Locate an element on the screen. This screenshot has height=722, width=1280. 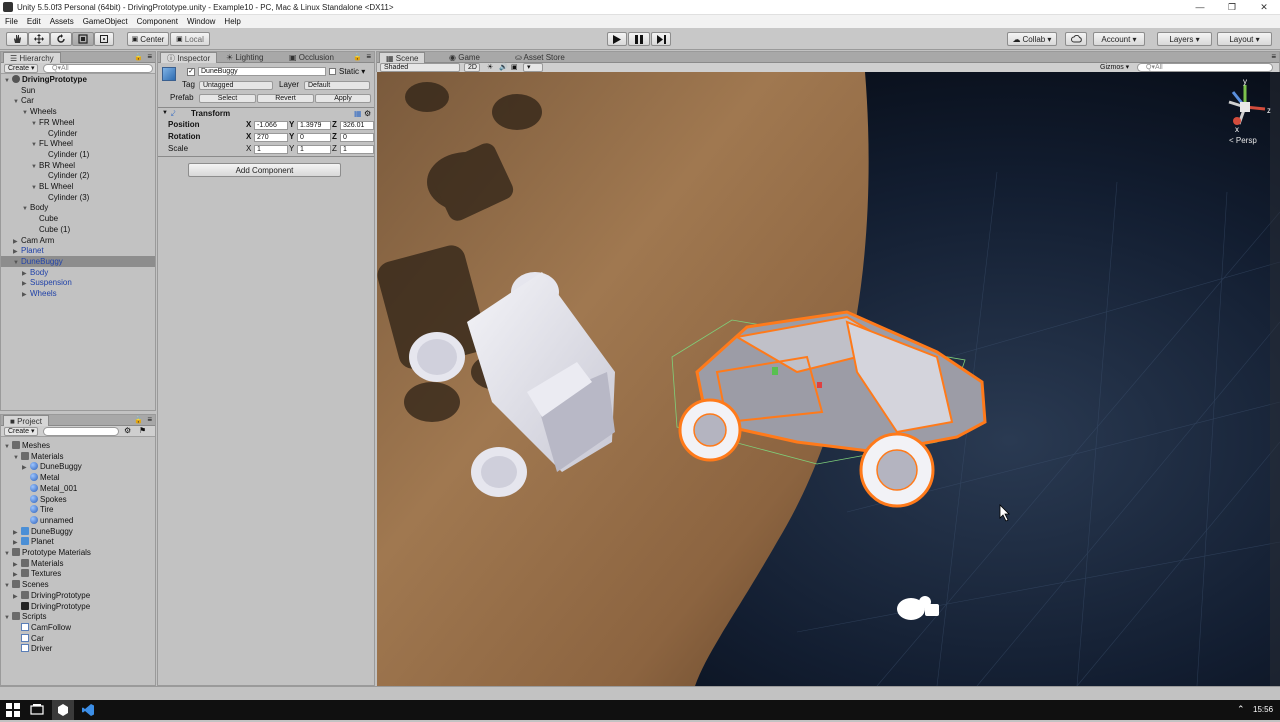
transform-scale-z-field: 1 is located at coordinates (357, 149).